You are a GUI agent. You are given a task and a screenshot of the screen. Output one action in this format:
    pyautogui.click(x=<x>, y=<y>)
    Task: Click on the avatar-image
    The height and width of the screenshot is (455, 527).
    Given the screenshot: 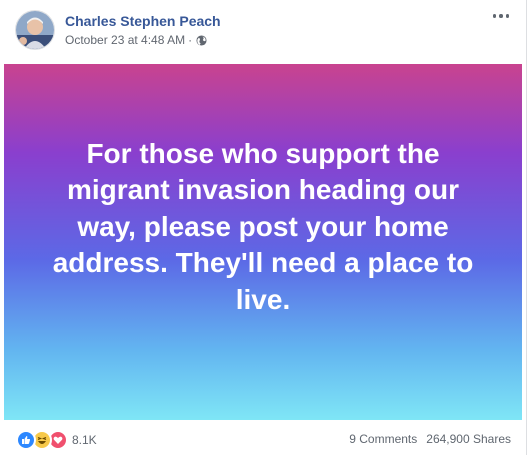 What is the action you would take?
    pyautogui.click(x=35, y=30)
    